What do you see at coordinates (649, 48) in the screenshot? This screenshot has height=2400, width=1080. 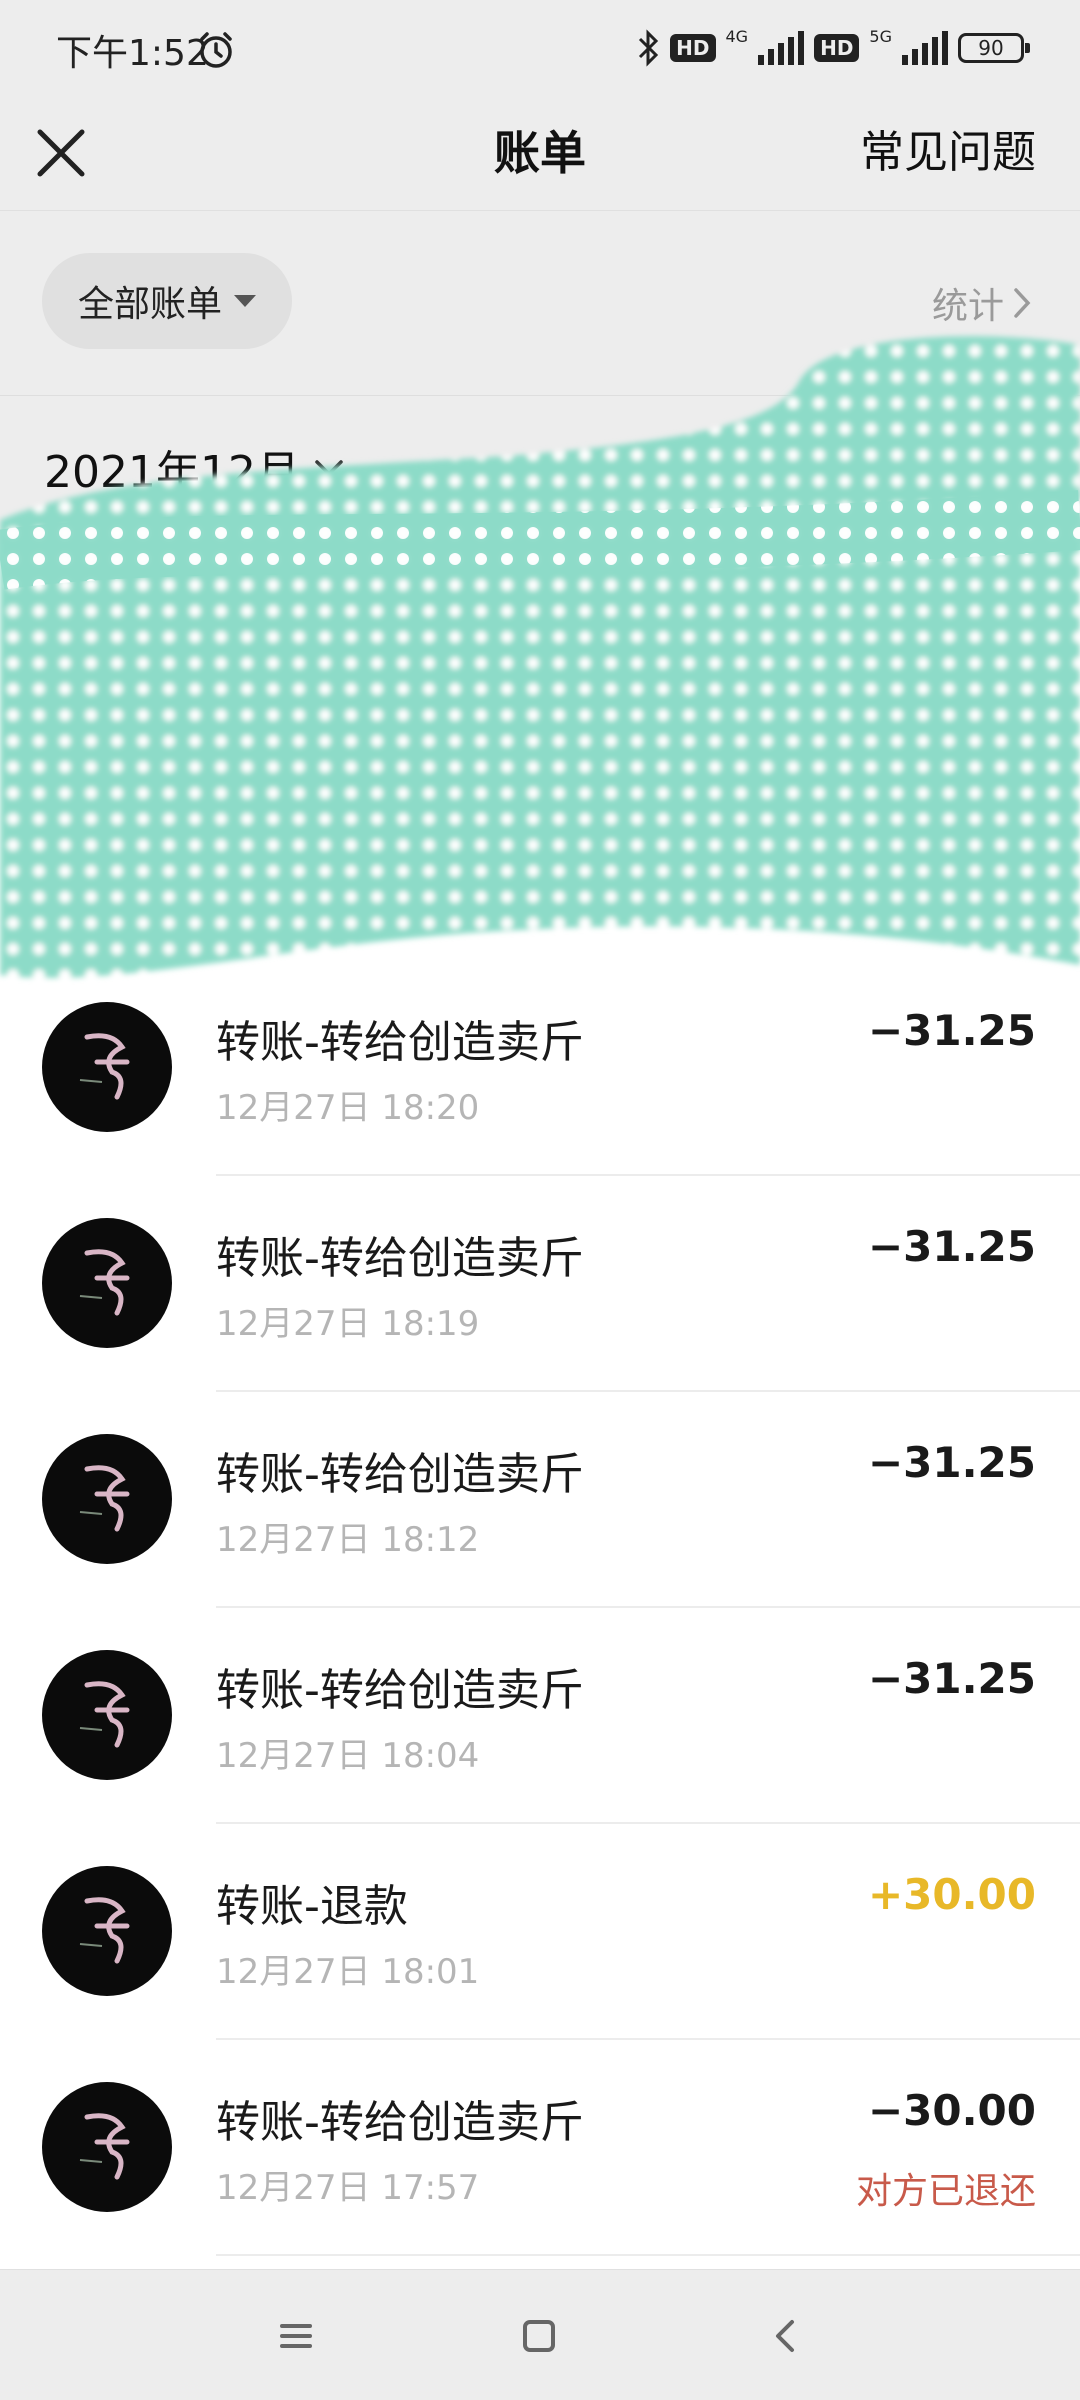 I see `bluetooth-icon` at bounding box center [649, 48].